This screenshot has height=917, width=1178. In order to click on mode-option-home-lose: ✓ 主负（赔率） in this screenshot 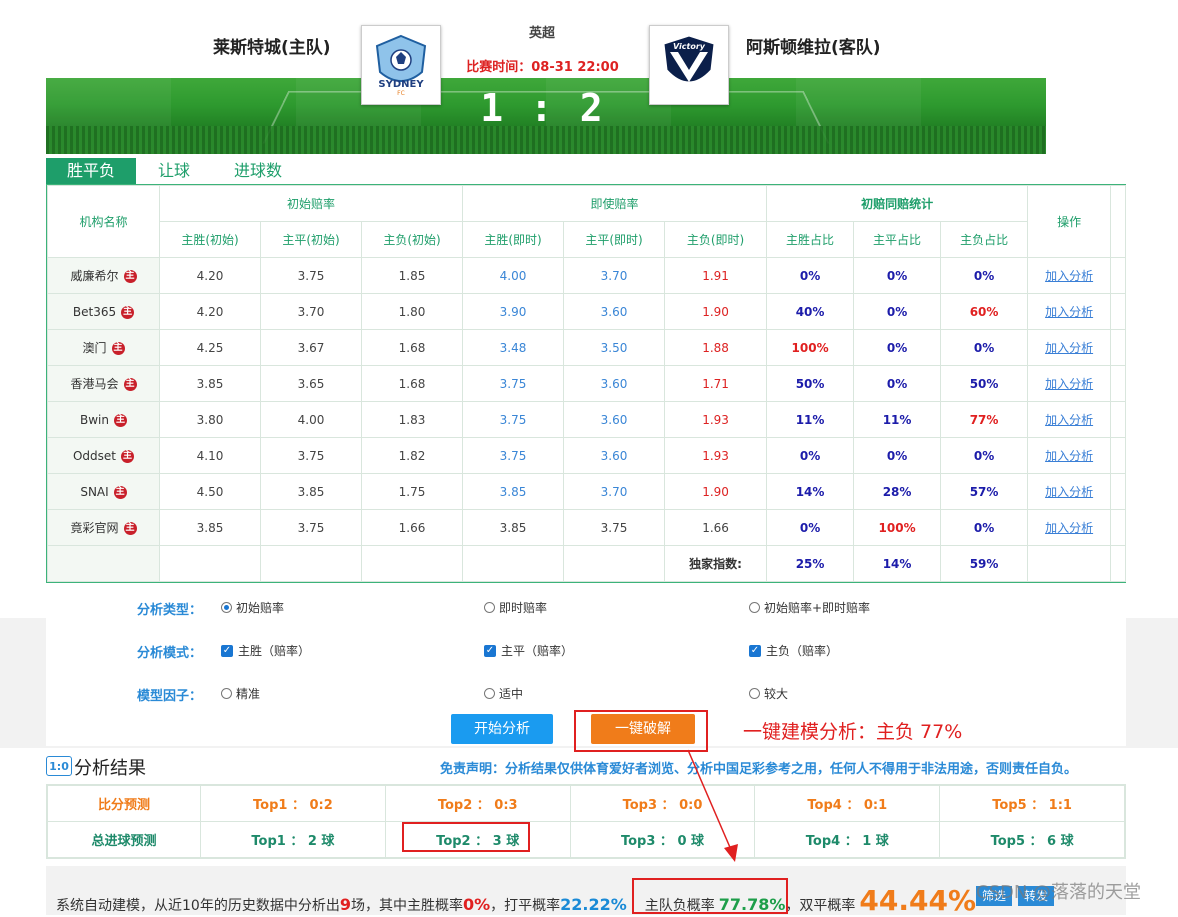, I will do `click(793, 650)`.